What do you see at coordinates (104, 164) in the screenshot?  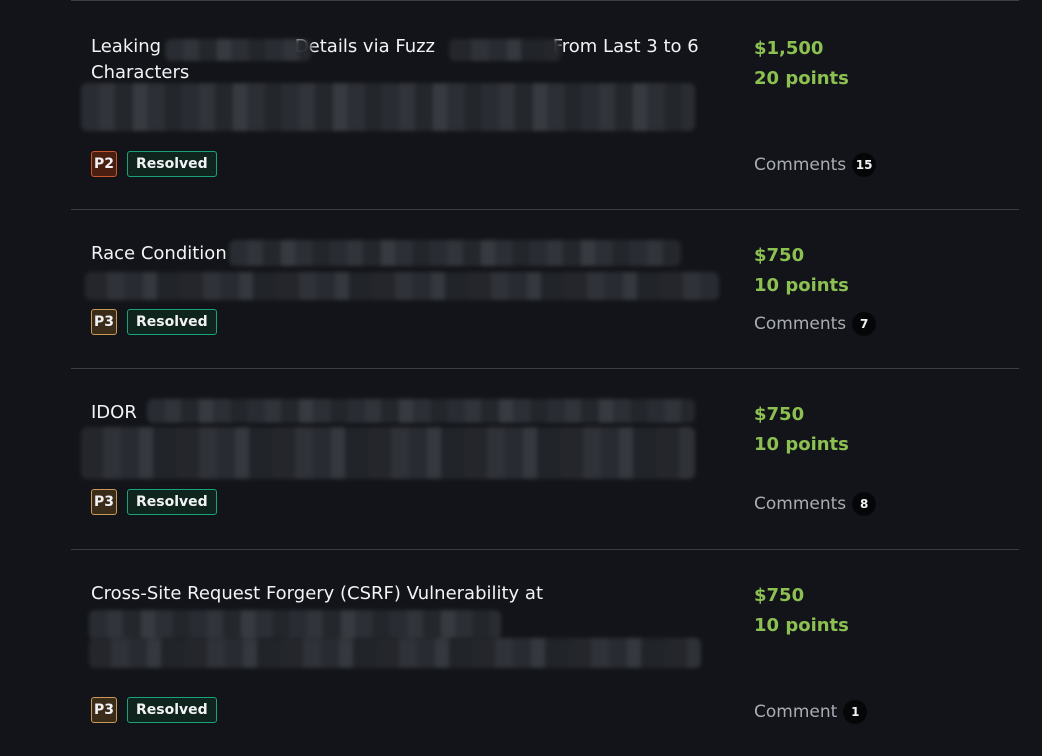 I see `priority-badge: P2` at bounding box center [104, 164].